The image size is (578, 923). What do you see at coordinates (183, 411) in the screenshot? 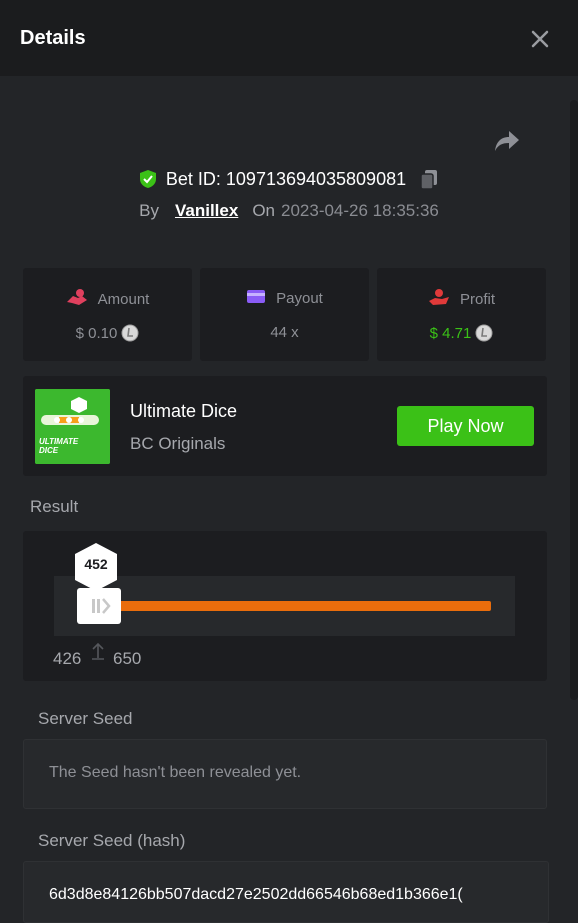
I see `game-name: Ultimate Dice` at bounding box center [183, 411].